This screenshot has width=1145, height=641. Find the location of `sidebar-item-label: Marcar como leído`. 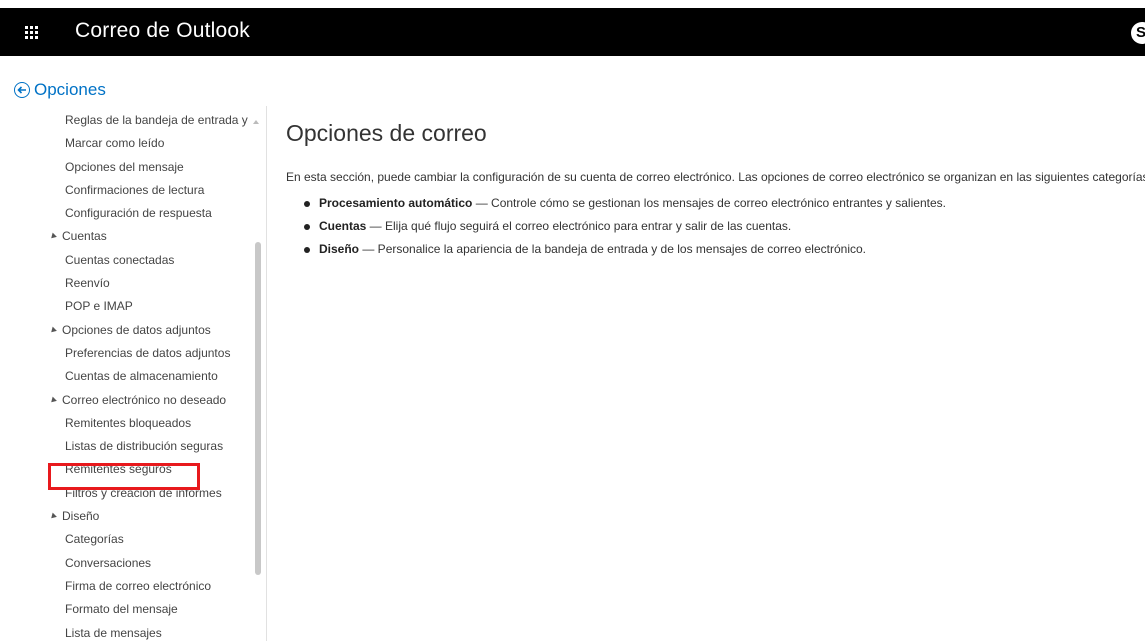

sidebar-item-label: Marcar como leído is located at coordinates (115, 143).